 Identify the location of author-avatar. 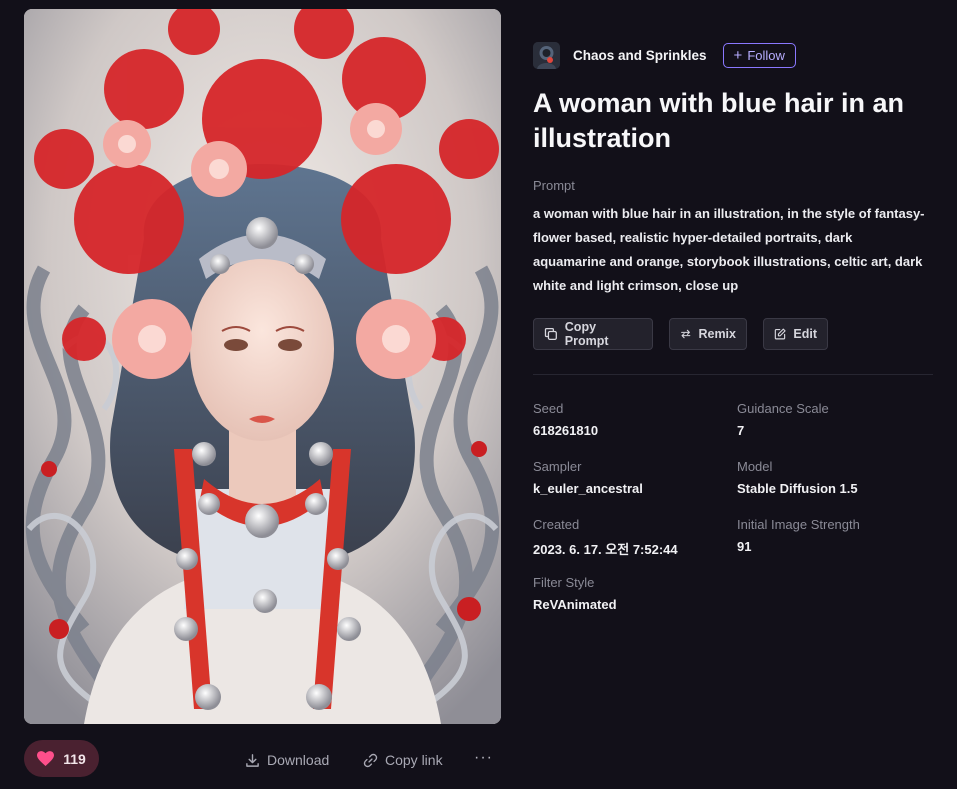
(546, 55).